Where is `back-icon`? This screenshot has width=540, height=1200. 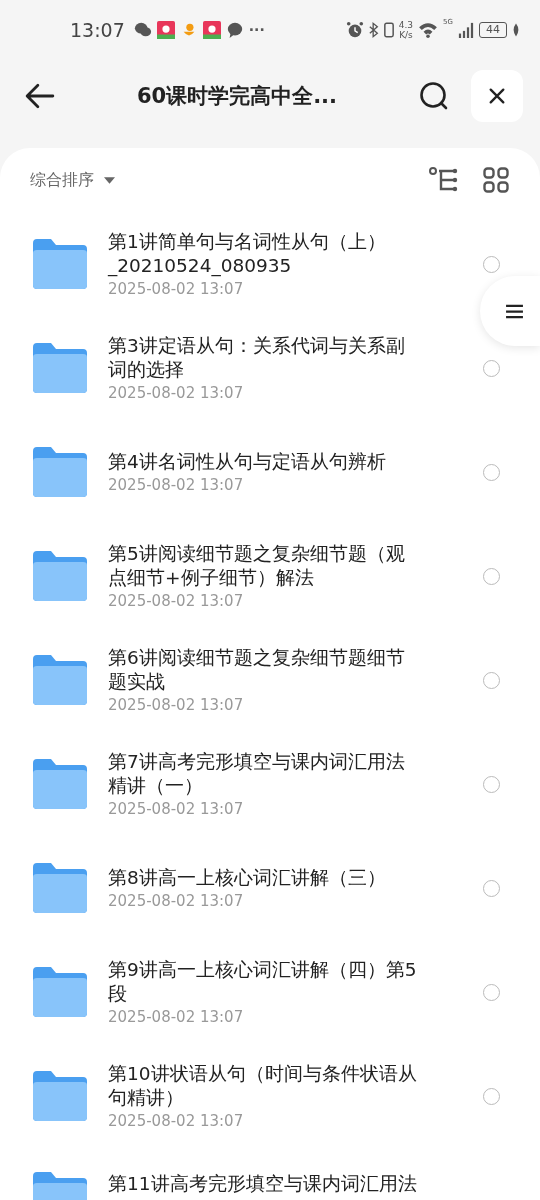 back-icon is located at coordinates (40, 96).